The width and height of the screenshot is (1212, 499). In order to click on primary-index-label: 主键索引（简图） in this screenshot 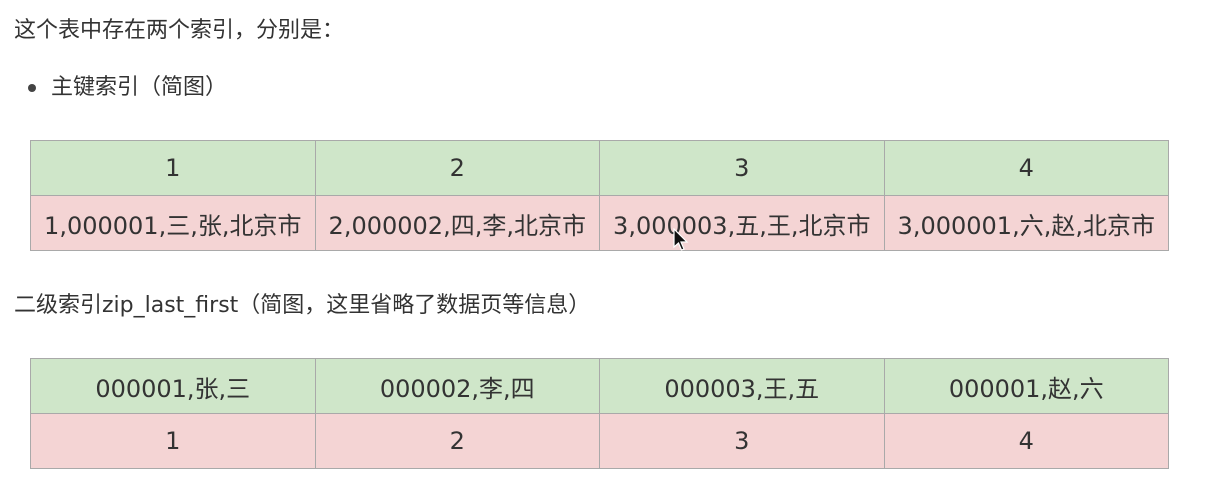, I will do `click(139, 87)`.